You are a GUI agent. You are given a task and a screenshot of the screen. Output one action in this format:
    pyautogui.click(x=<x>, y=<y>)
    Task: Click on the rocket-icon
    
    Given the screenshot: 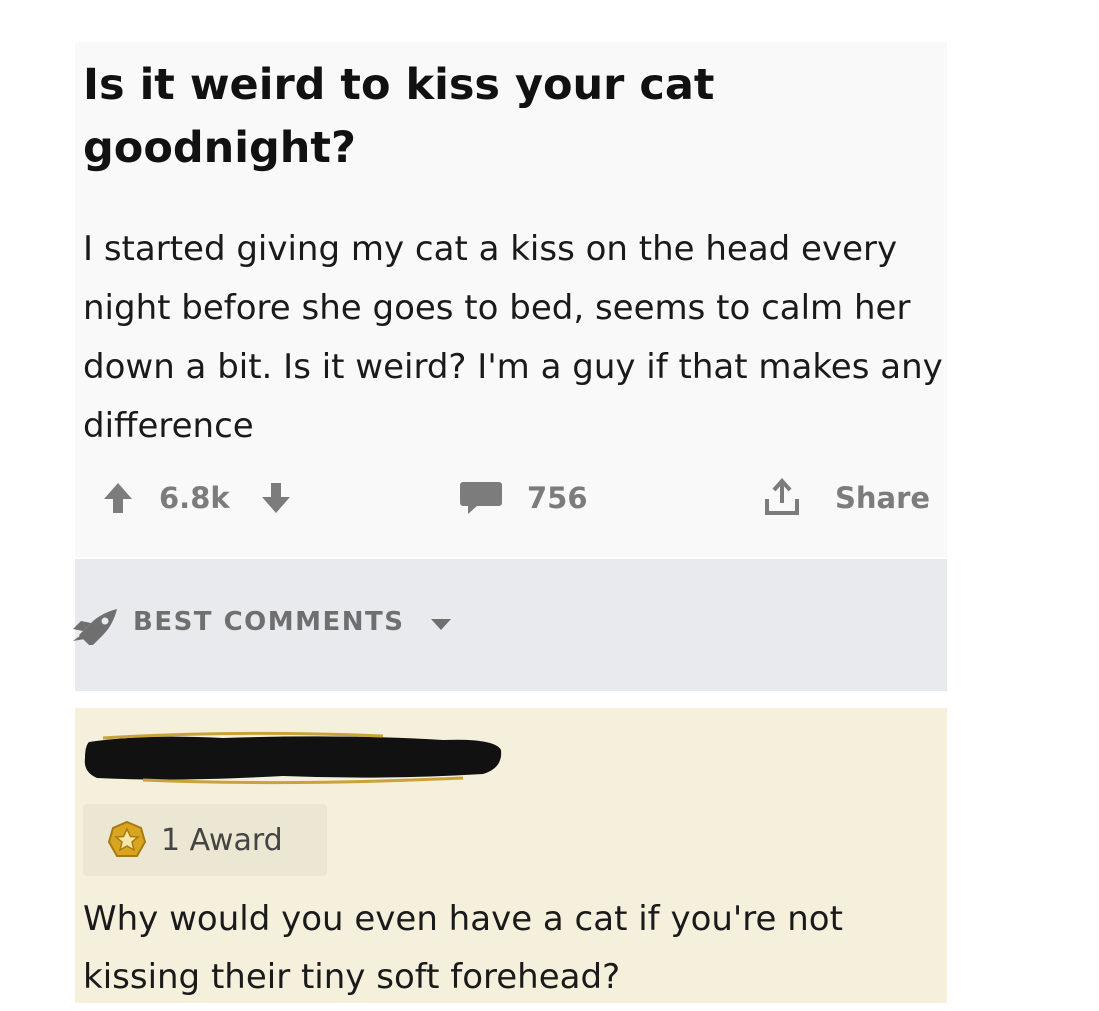 What is the action you would take?
    pyautogui.click(x=95, y=627)
    